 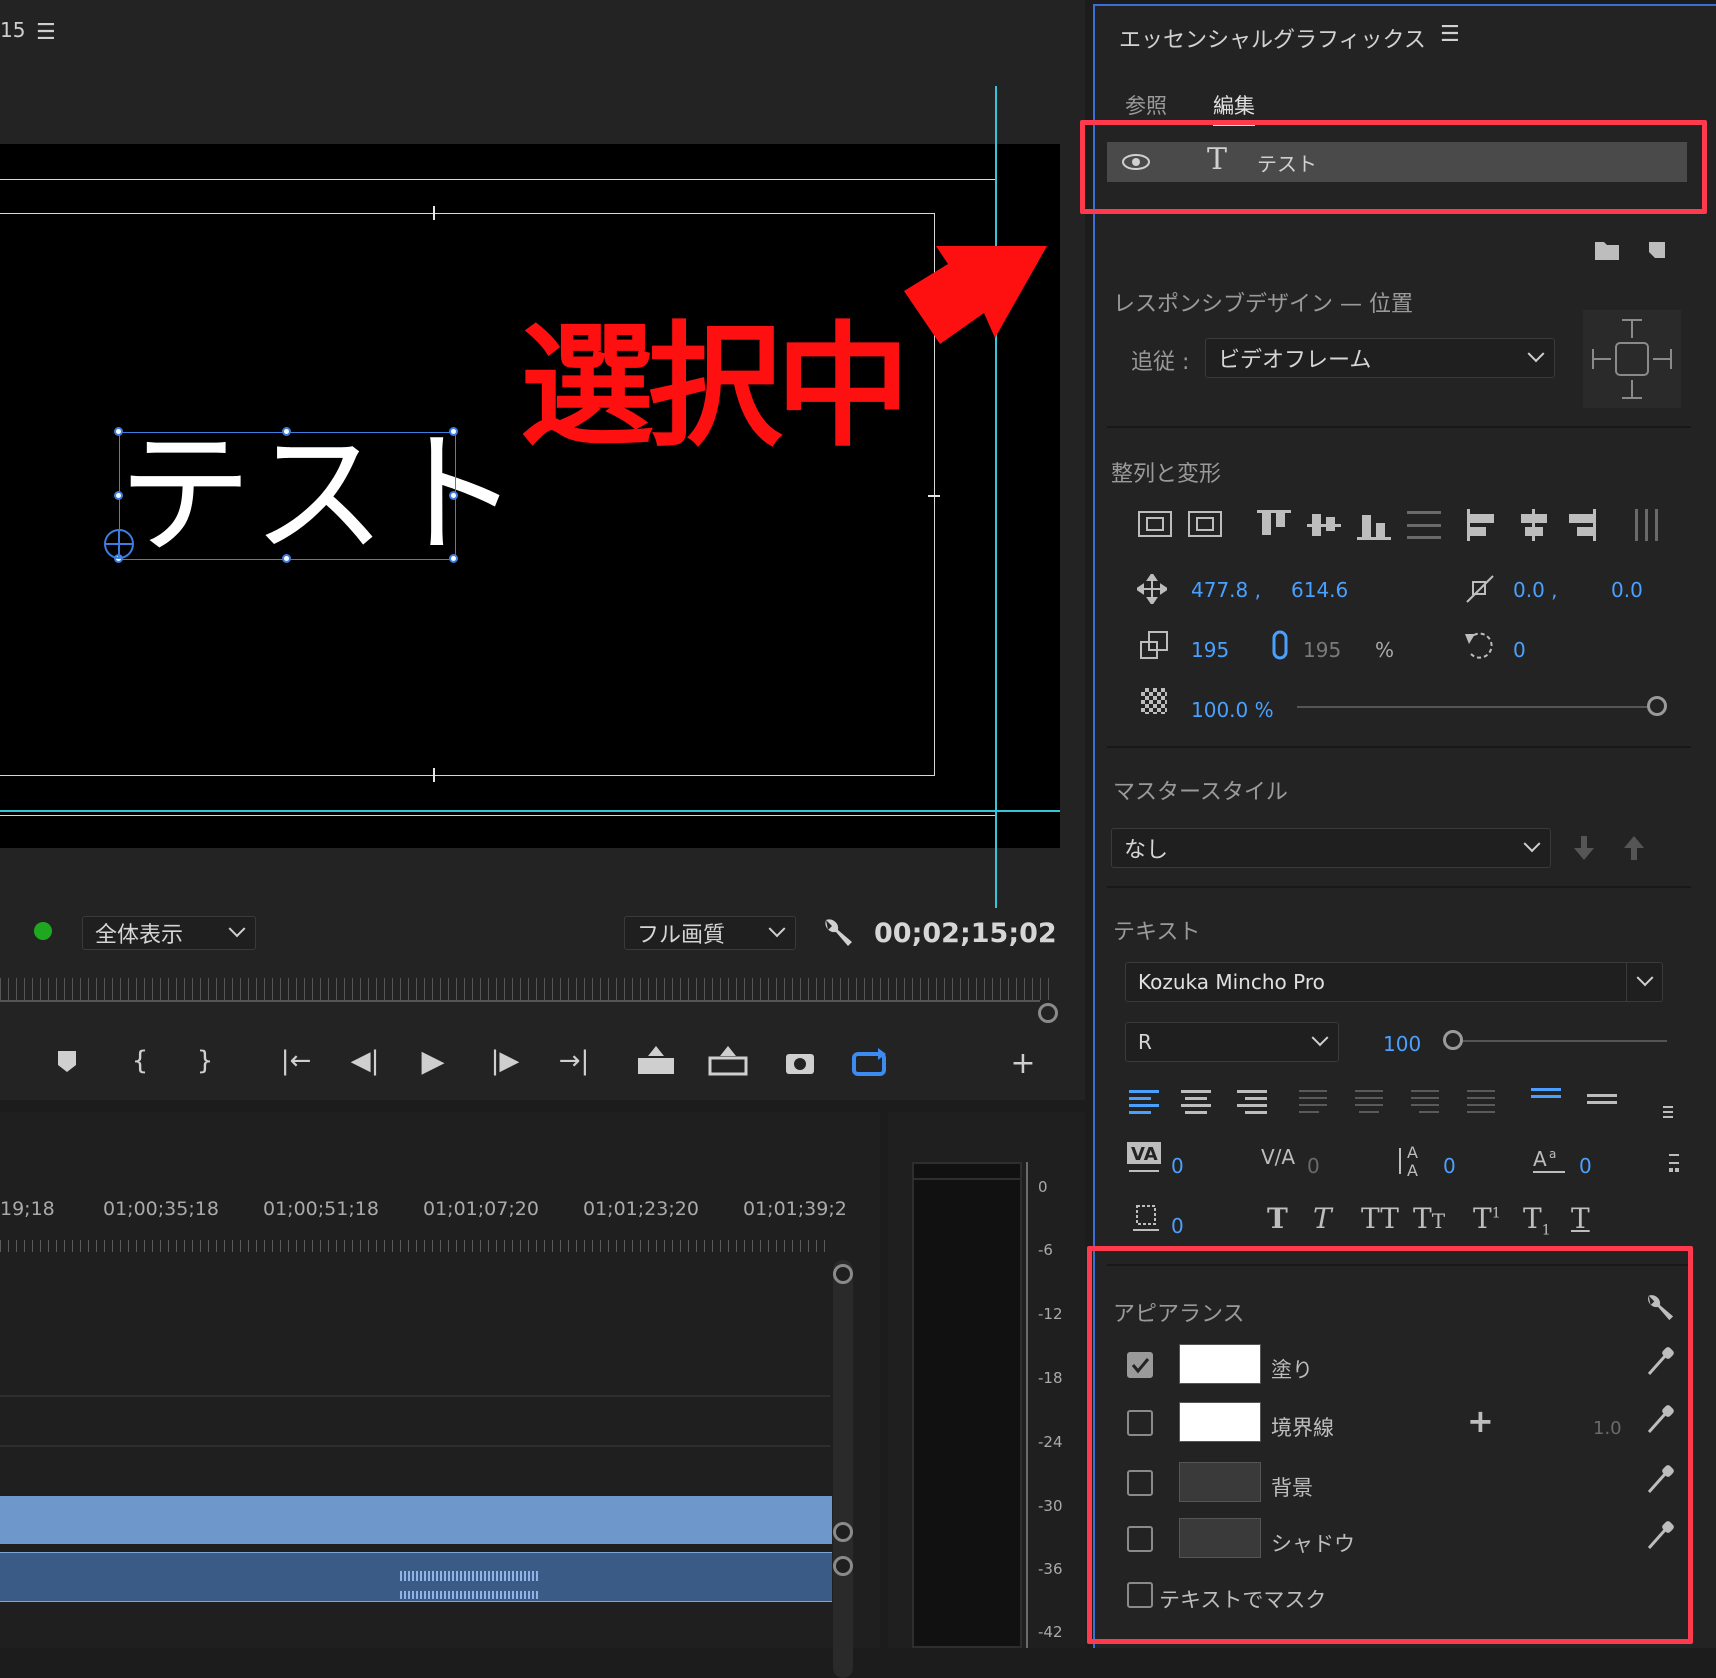 What do you see at coordinates (46, 32) in the screenshot?
I see `monitor-menu-icon: ☰` at bounding box center [46, 32].